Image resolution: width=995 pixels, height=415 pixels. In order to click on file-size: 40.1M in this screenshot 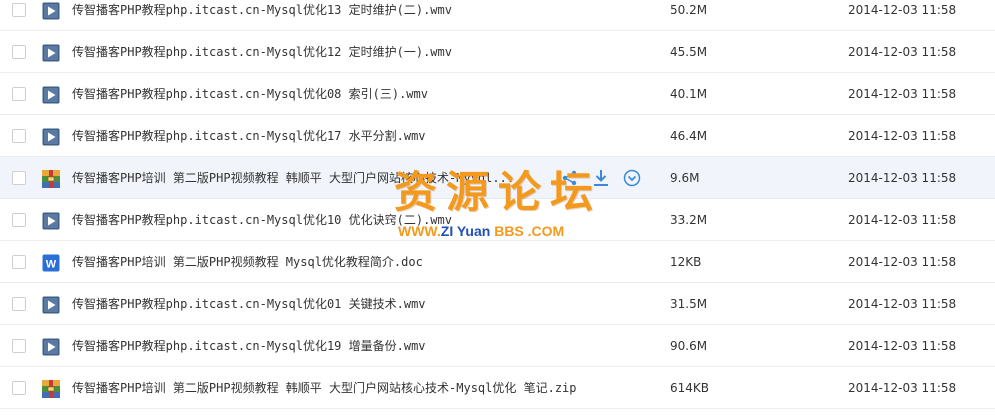, I will do `click(689, 94)`.